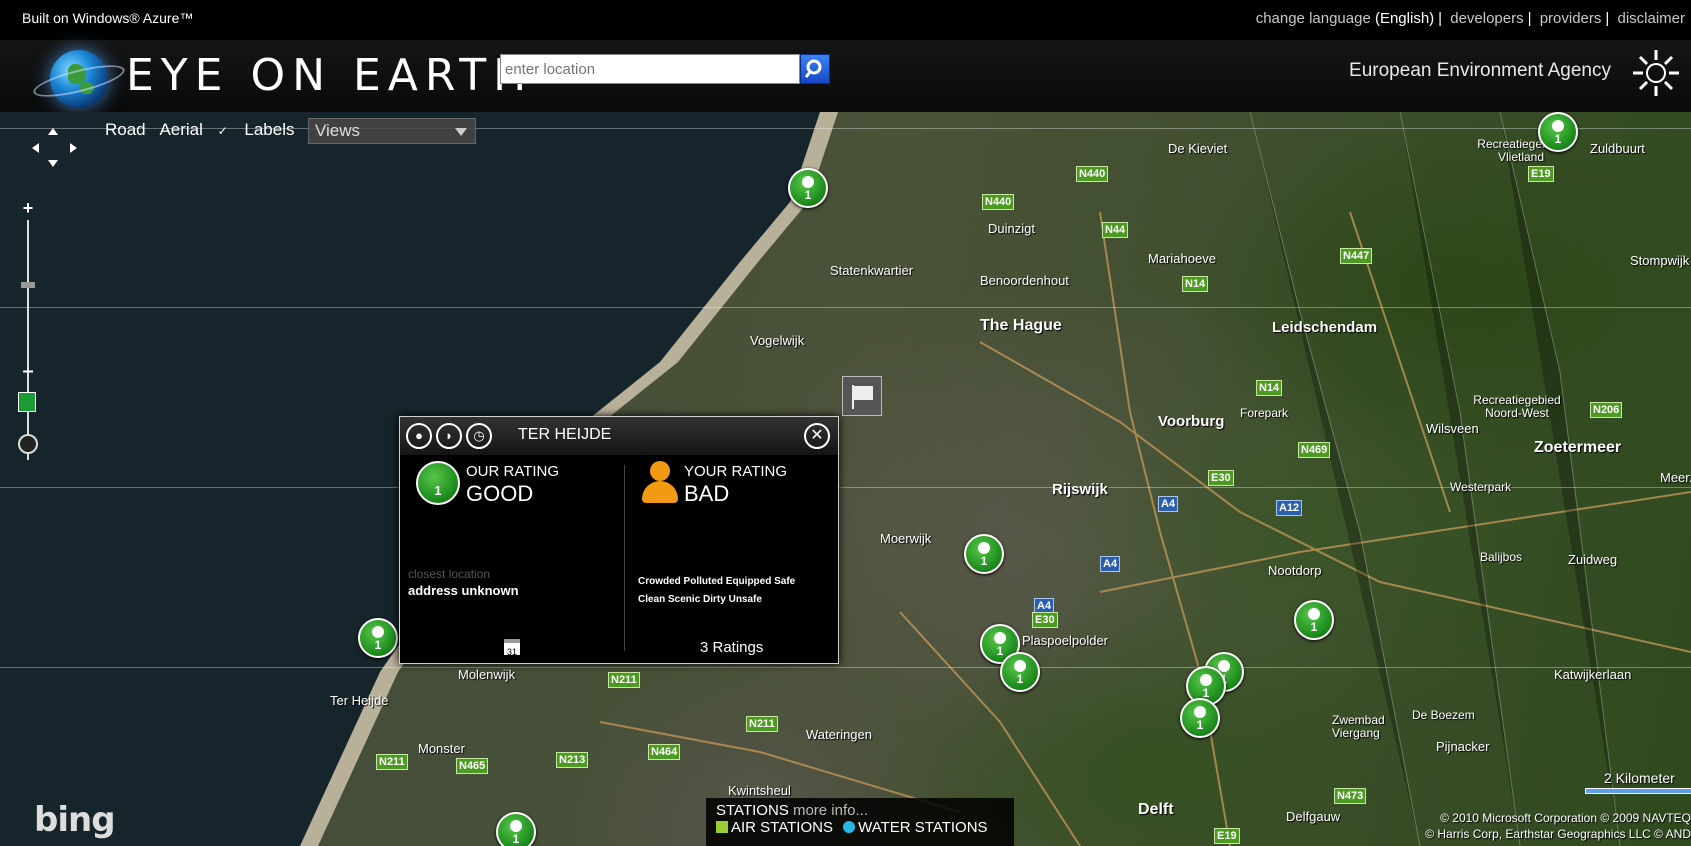  What do you see at coordinates (180, 129) in the screenshot?
I see `tab-aerial: Aerial` at bounding box center [180, 129].